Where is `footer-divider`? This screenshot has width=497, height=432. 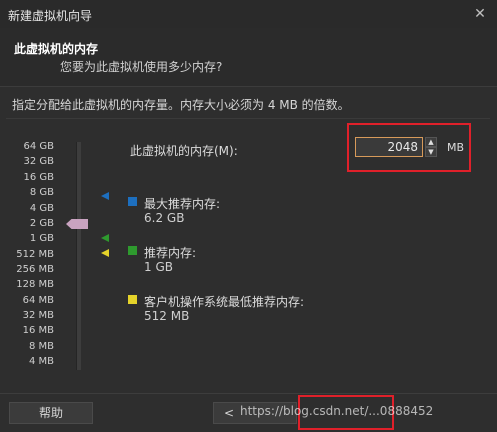 footer-divider is located at coordinates (248, 393).